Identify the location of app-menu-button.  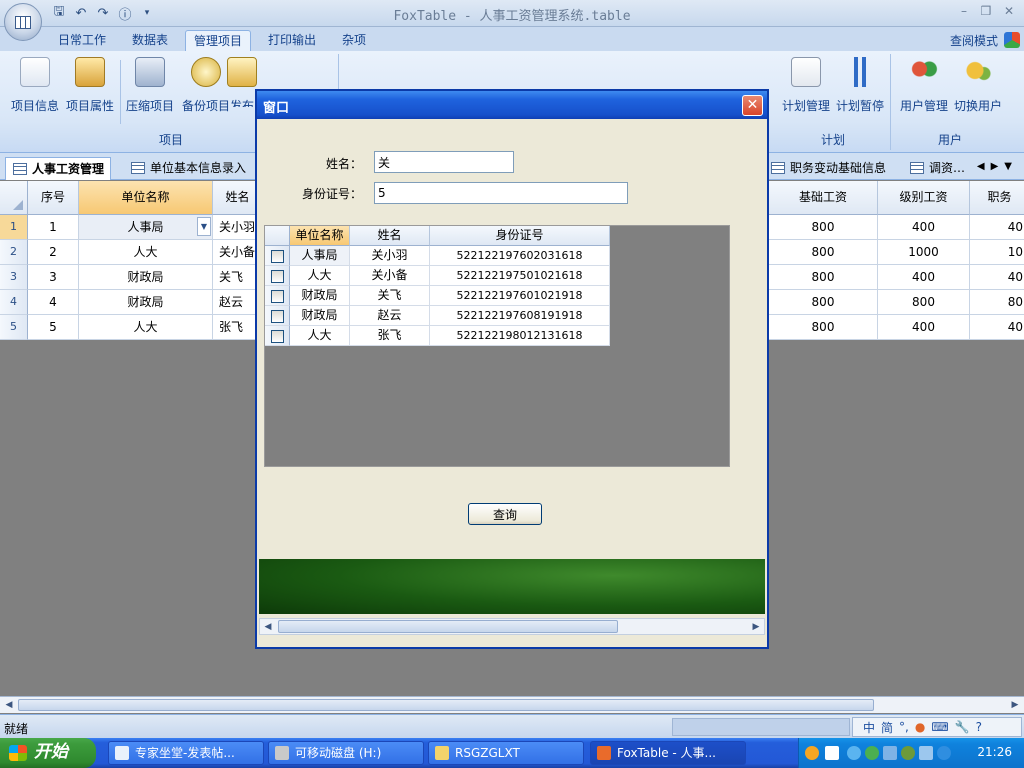
(23, 22).